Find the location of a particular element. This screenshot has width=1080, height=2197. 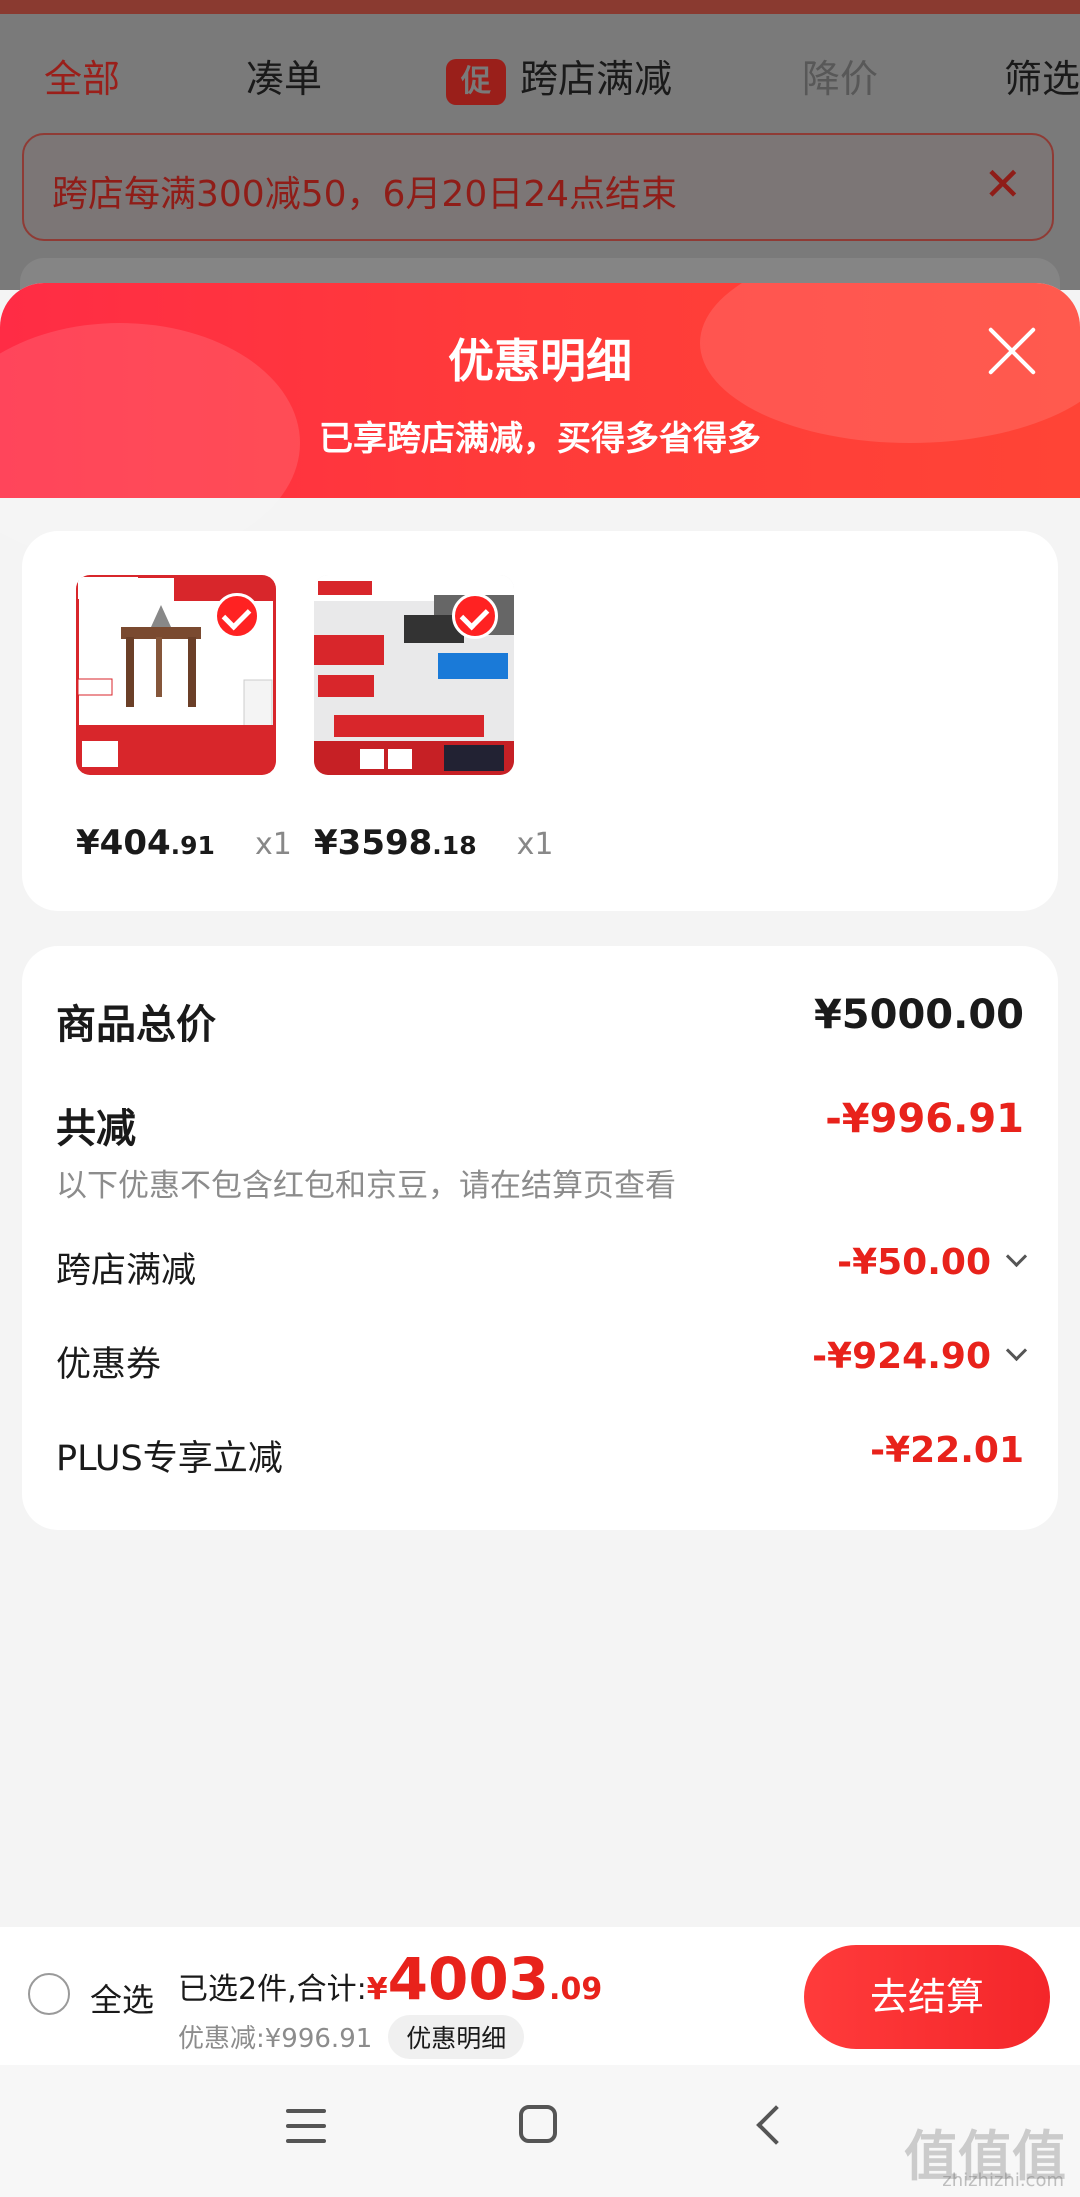

discount-amount: -¥924.90 is located at coordinates (901, 1356).